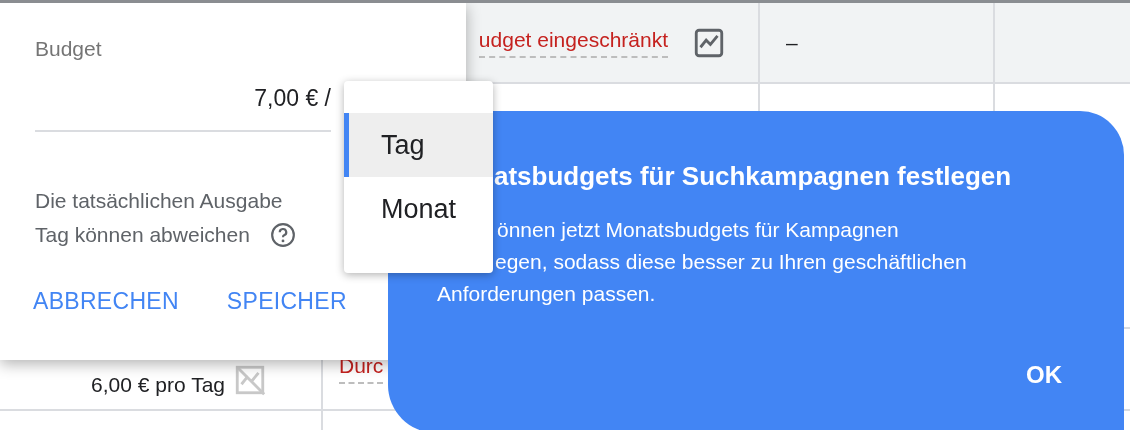 This screenshot has height=430, width=1130. I want to click on tooltip-text: Anforderungen passen., so click(547, 294).